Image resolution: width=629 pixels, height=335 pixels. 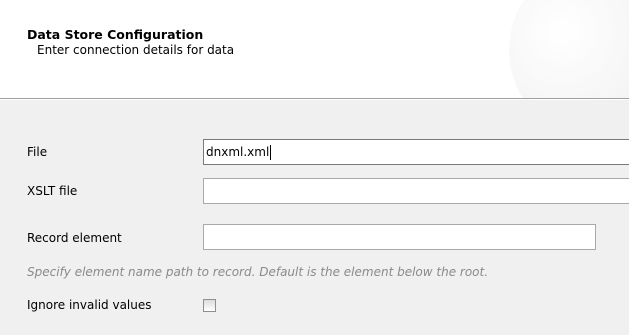 I want to click on xslt-file-input, so click(x=416, y=191).